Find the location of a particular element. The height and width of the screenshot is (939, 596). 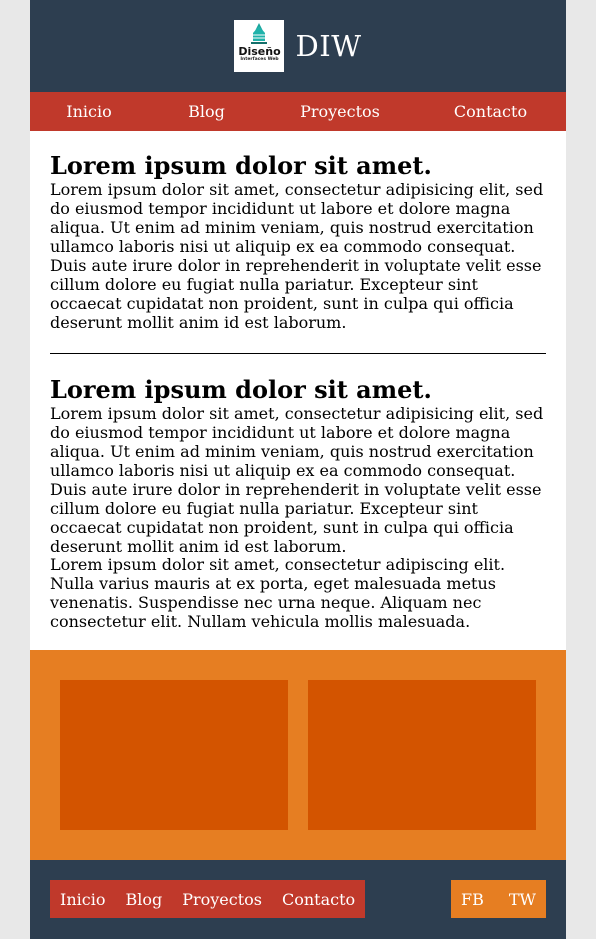

article-divider is located at coordinates (298, 353).